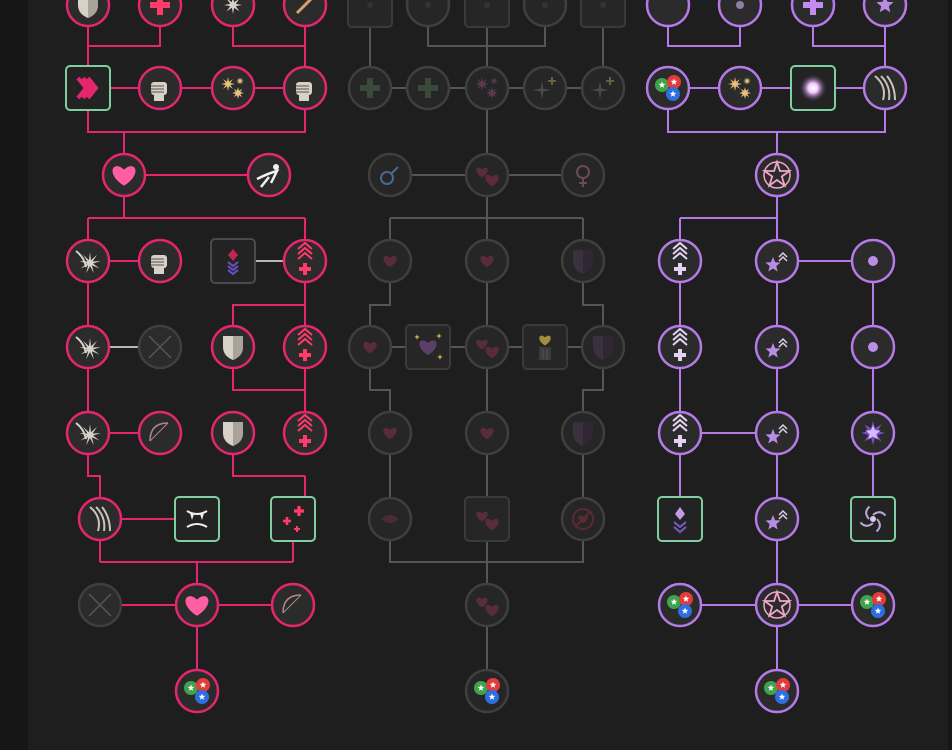  I want to click on skill-node-c-female, so click(583, 175).